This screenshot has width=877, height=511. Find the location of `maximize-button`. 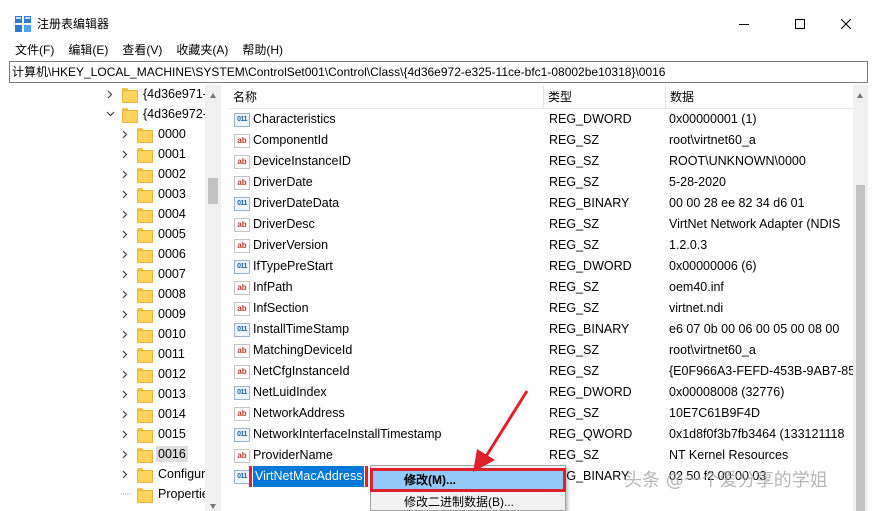

maximize-button is located at coordinates (800, 24).